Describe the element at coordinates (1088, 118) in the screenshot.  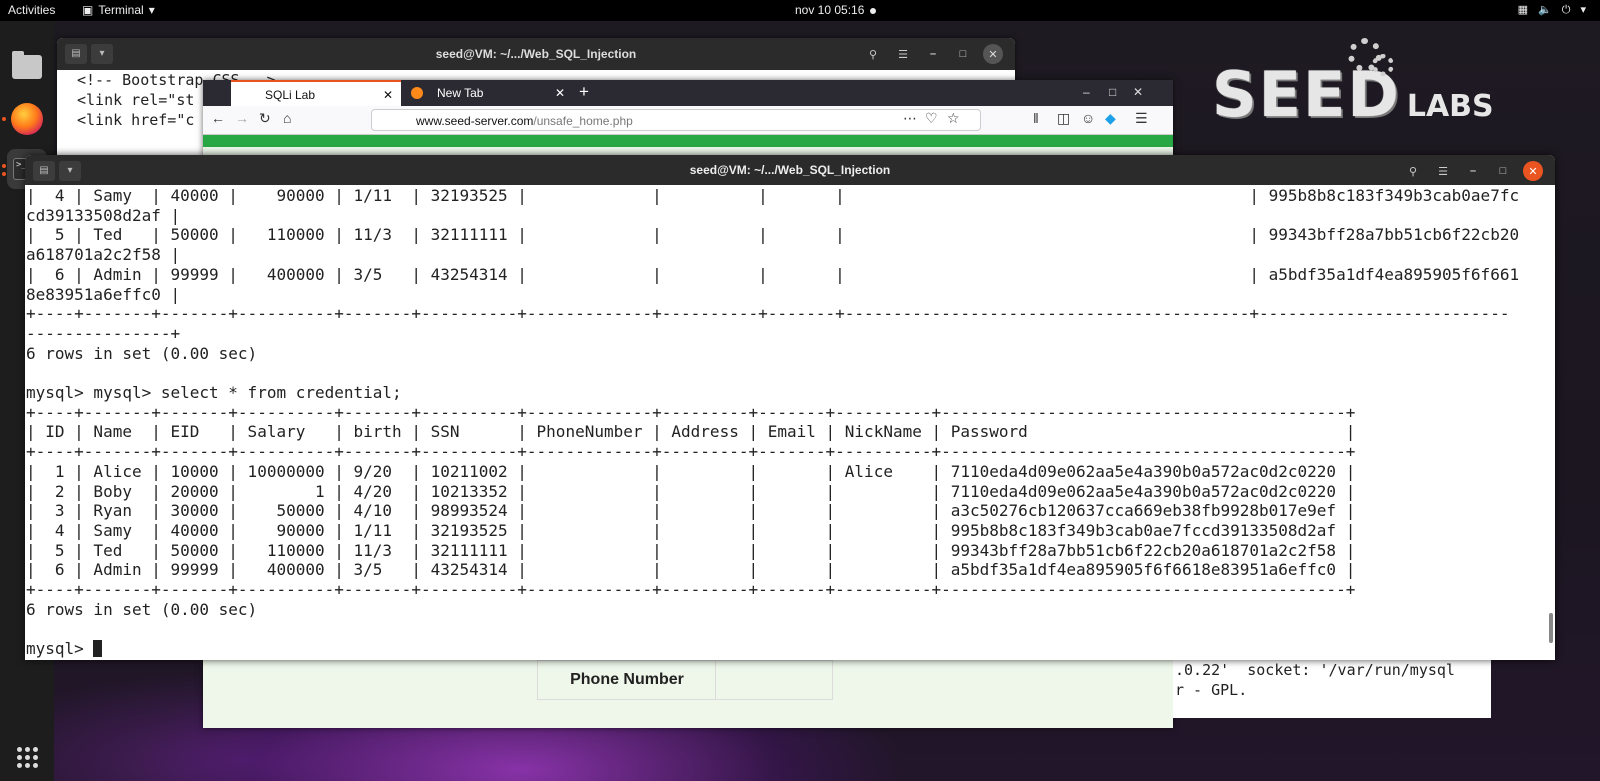
I see `account-icon: ☺` at that location.